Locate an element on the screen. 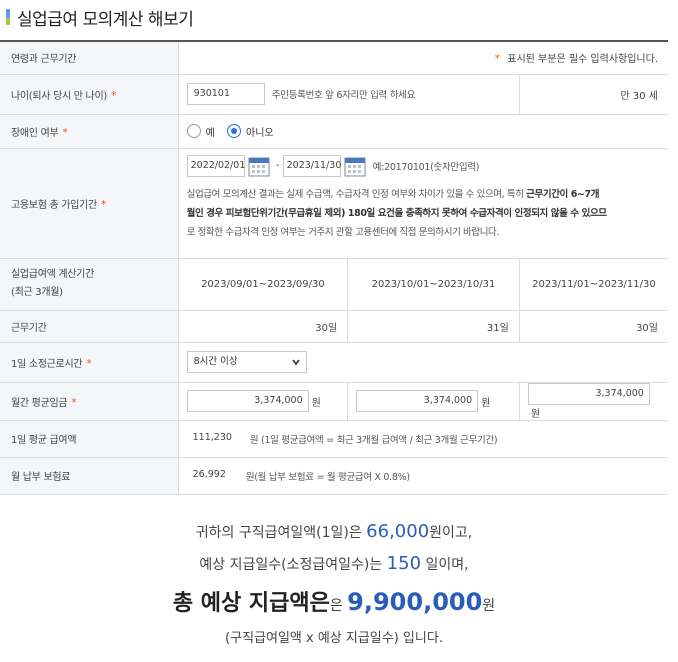 This screenshot has height=662, width=678. birthdate-help: 주민등록번호 앞 6자리만 입력 하세요 is located at coordinates (343, 95).